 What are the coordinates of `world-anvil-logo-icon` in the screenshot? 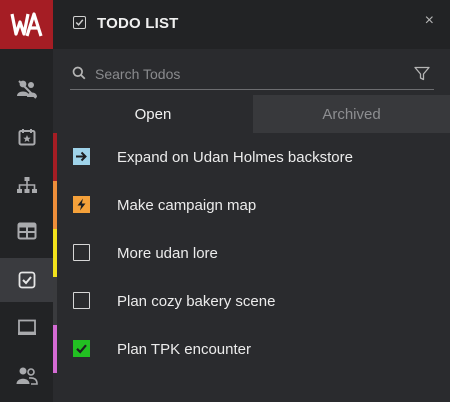 It's located at (26, 23).